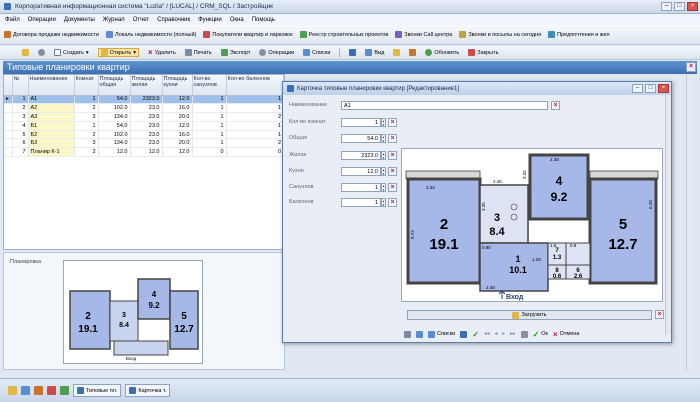 Image resolution: width=700 pixels, height=402 pixels. What do you see at coordinates (566, 334) in the screenshot?
I see `cancel-button: × Отмена` at bounding box center [566, 334].